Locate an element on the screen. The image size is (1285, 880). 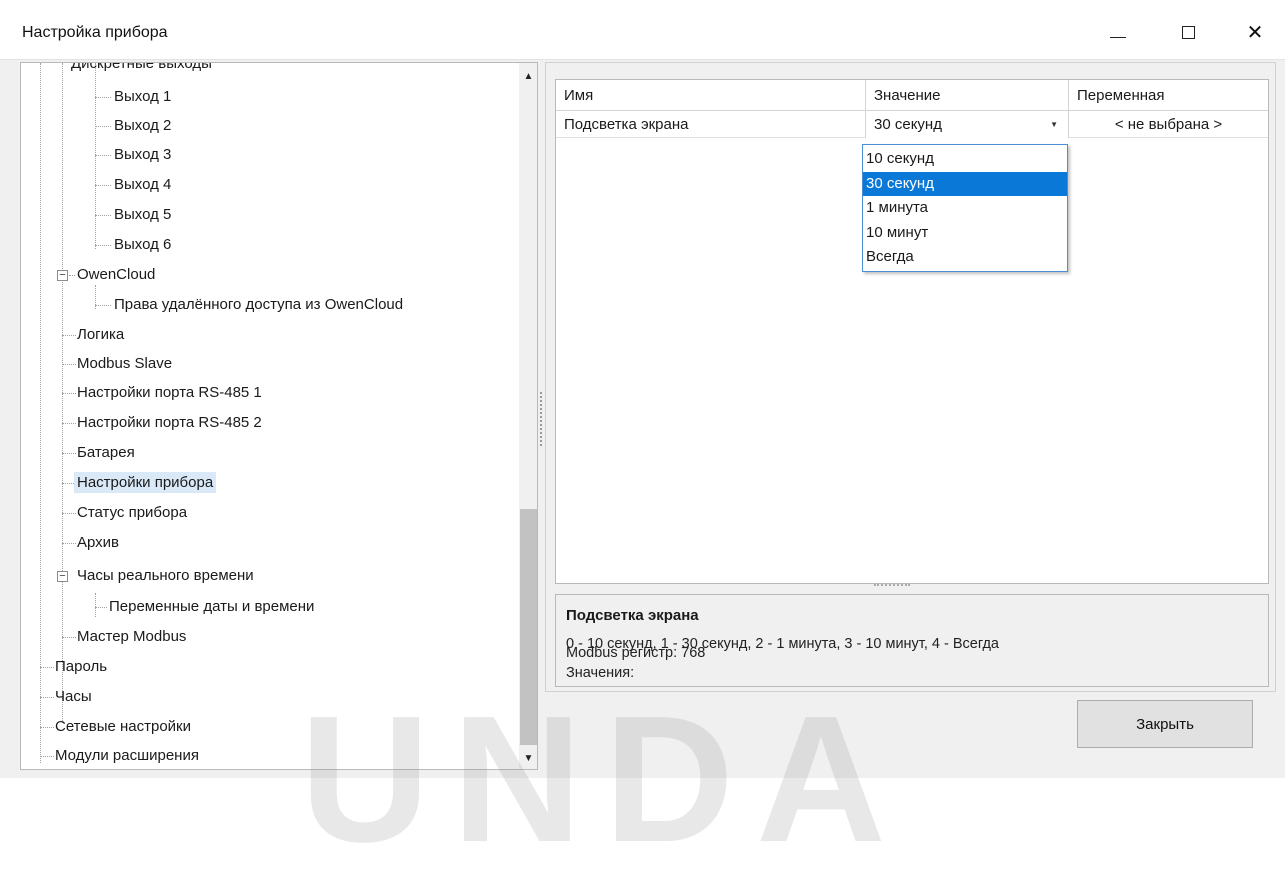
tree-item-label: Модули расширения is located at coordinates (127, 755).